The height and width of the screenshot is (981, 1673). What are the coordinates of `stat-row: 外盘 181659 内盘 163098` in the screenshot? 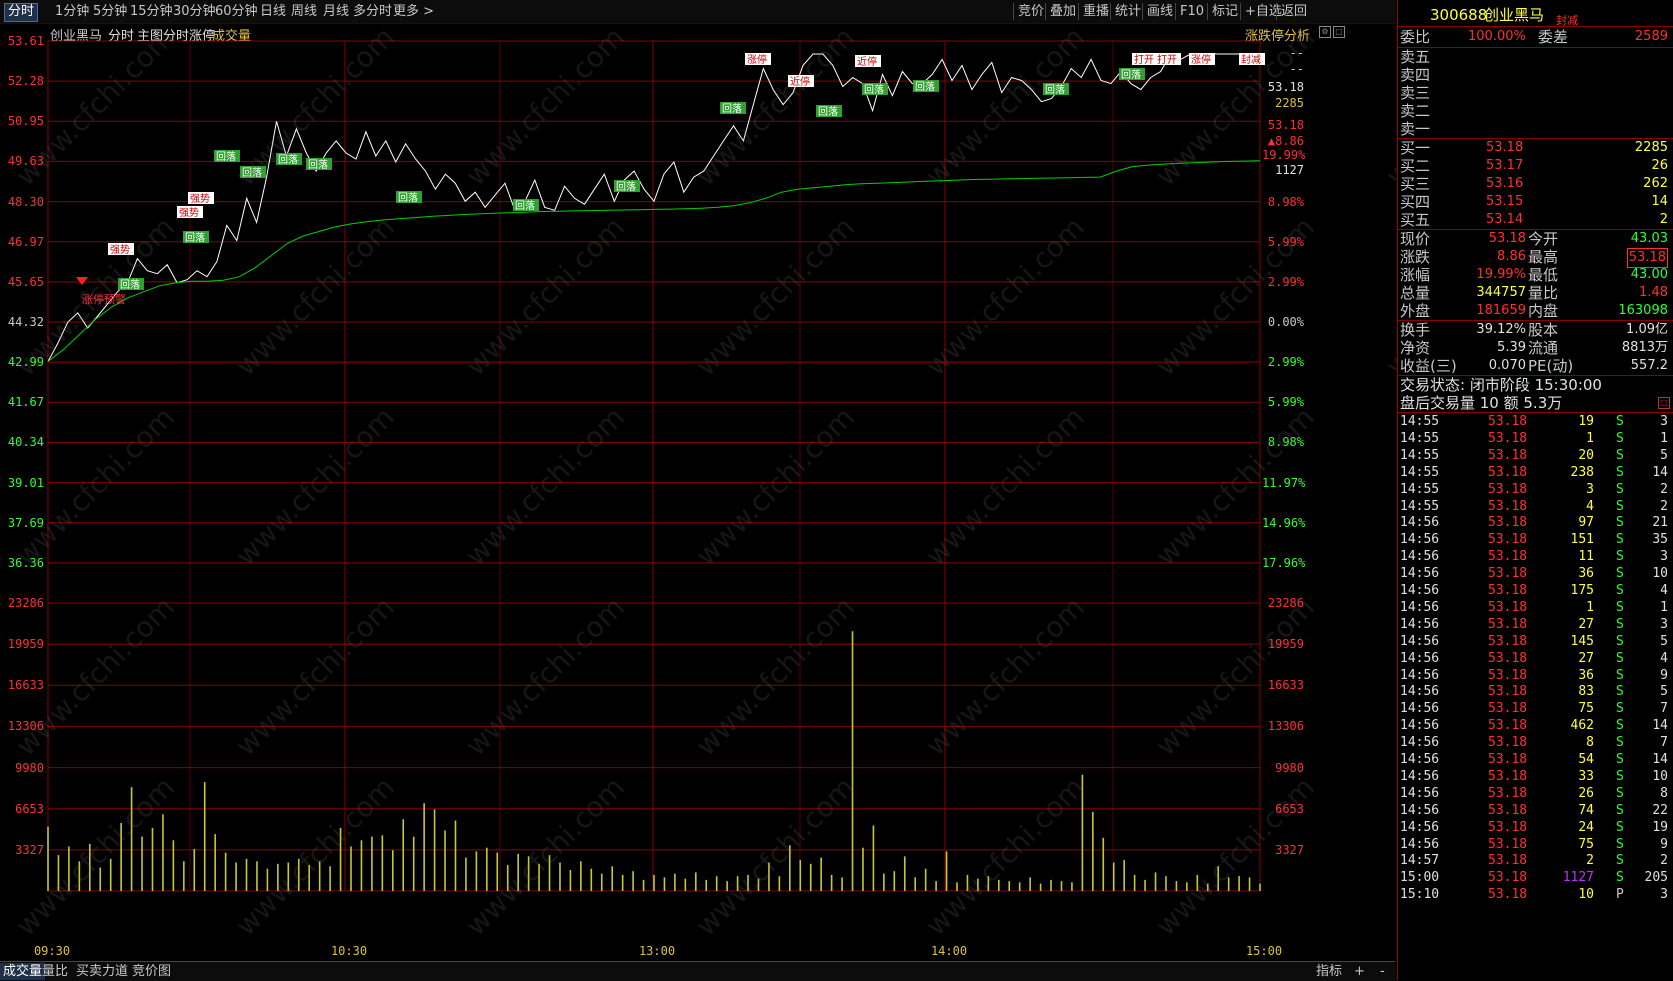 It's located at (1534, 311).